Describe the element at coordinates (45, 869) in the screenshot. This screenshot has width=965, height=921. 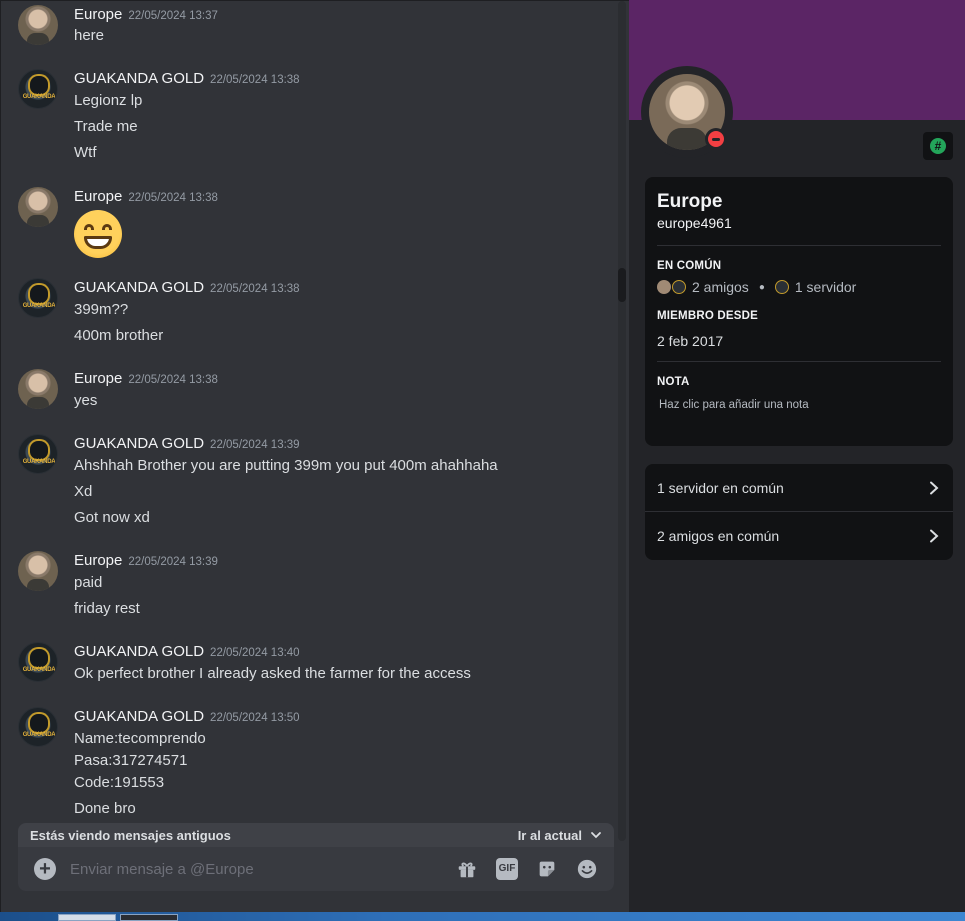
I see `upload-plus-button: +` at that location.